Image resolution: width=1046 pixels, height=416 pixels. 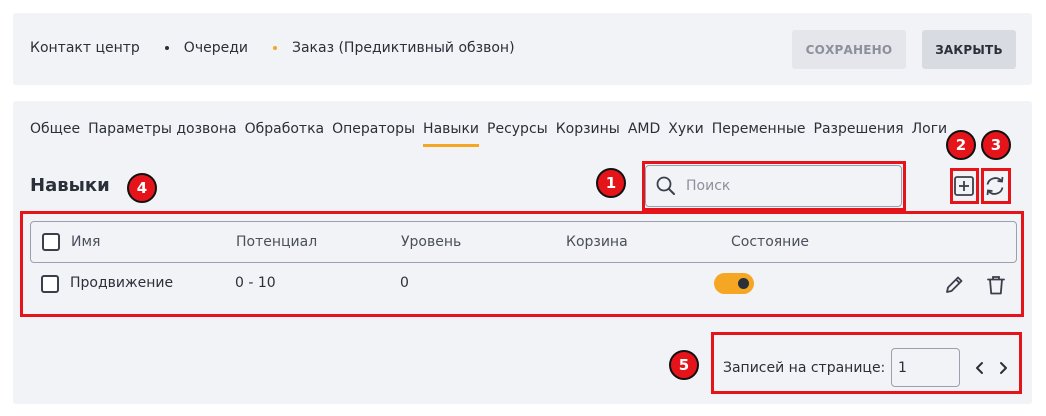 I want to click on annotation-badge-3: 3, so click(x=996, y=145).